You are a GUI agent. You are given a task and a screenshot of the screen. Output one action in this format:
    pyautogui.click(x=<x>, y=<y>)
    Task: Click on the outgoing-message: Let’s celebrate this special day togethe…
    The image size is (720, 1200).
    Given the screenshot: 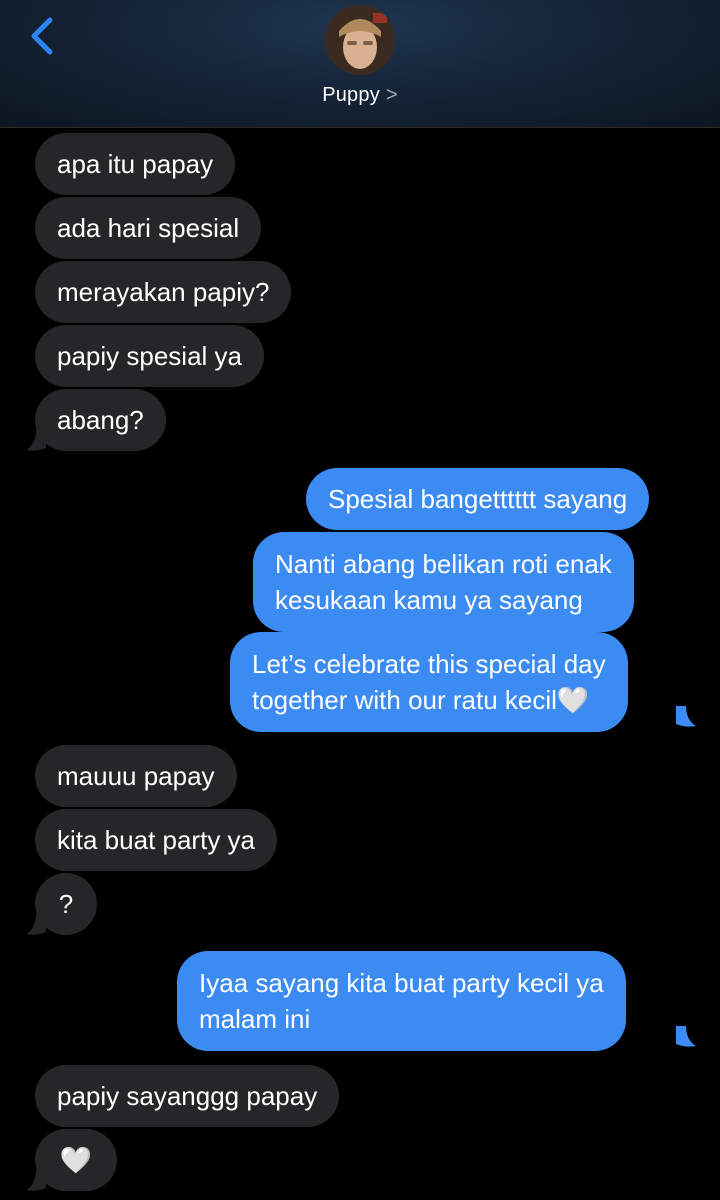 What is the action you would take?
    pyautogui.click(x=429, y=682)
    